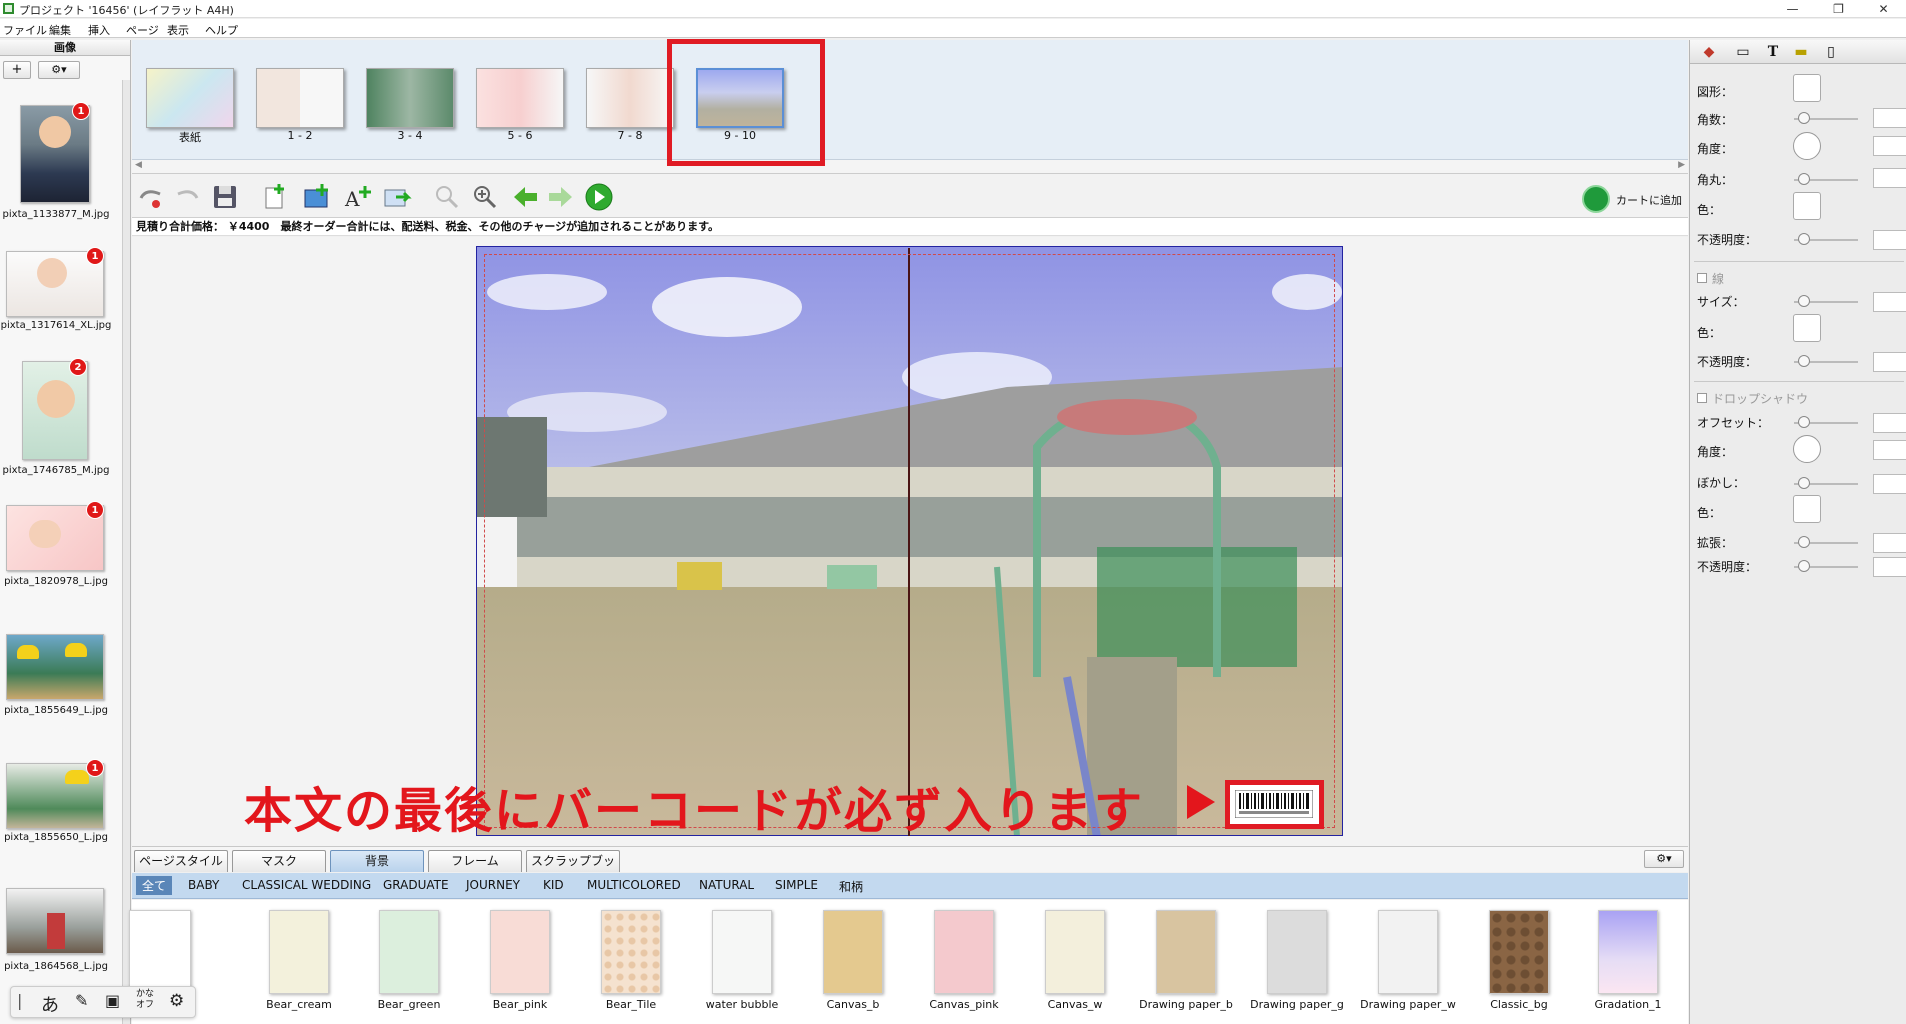 This screenshot has height=1024, width=1906. What do you see at coordinates (1807, 449) in the screenshot?
I see `shadow-angle-dial` at bounding box center [1807, 449].